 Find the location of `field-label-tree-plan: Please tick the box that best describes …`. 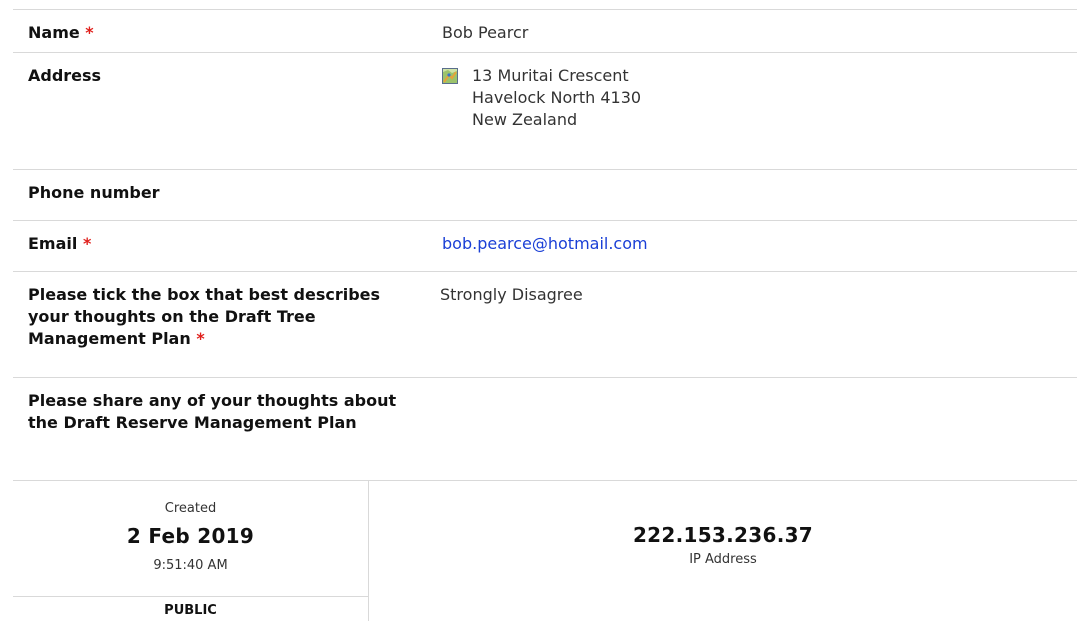

field-label-tree-plan: Please tick the box that best describes … is located at coordinates (213, 324).